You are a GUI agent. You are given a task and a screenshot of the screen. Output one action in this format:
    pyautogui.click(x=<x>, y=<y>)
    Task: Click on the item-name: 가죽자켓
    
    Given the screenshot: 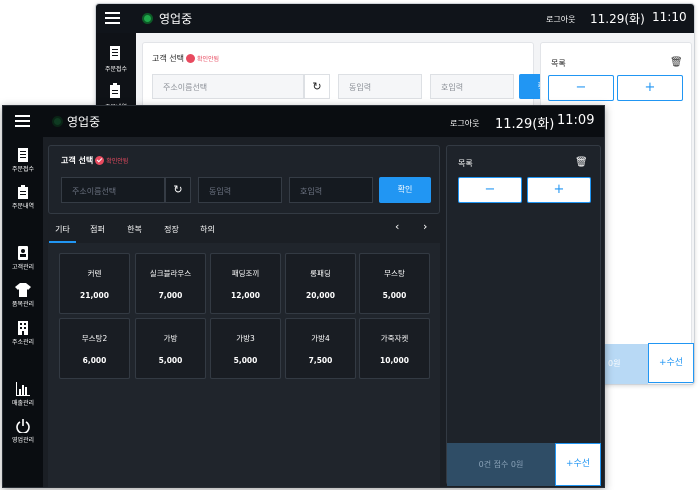 What is the action you would take?
    pyautogui.click(x=394, y=338)
    